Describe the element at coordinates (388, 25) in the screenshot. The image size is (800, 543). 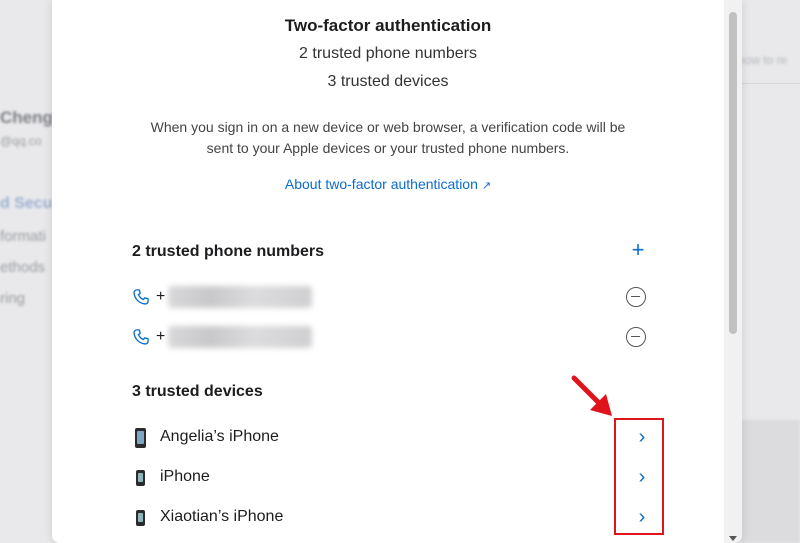
I see `modal-title: Two-factor authentication` at that location.